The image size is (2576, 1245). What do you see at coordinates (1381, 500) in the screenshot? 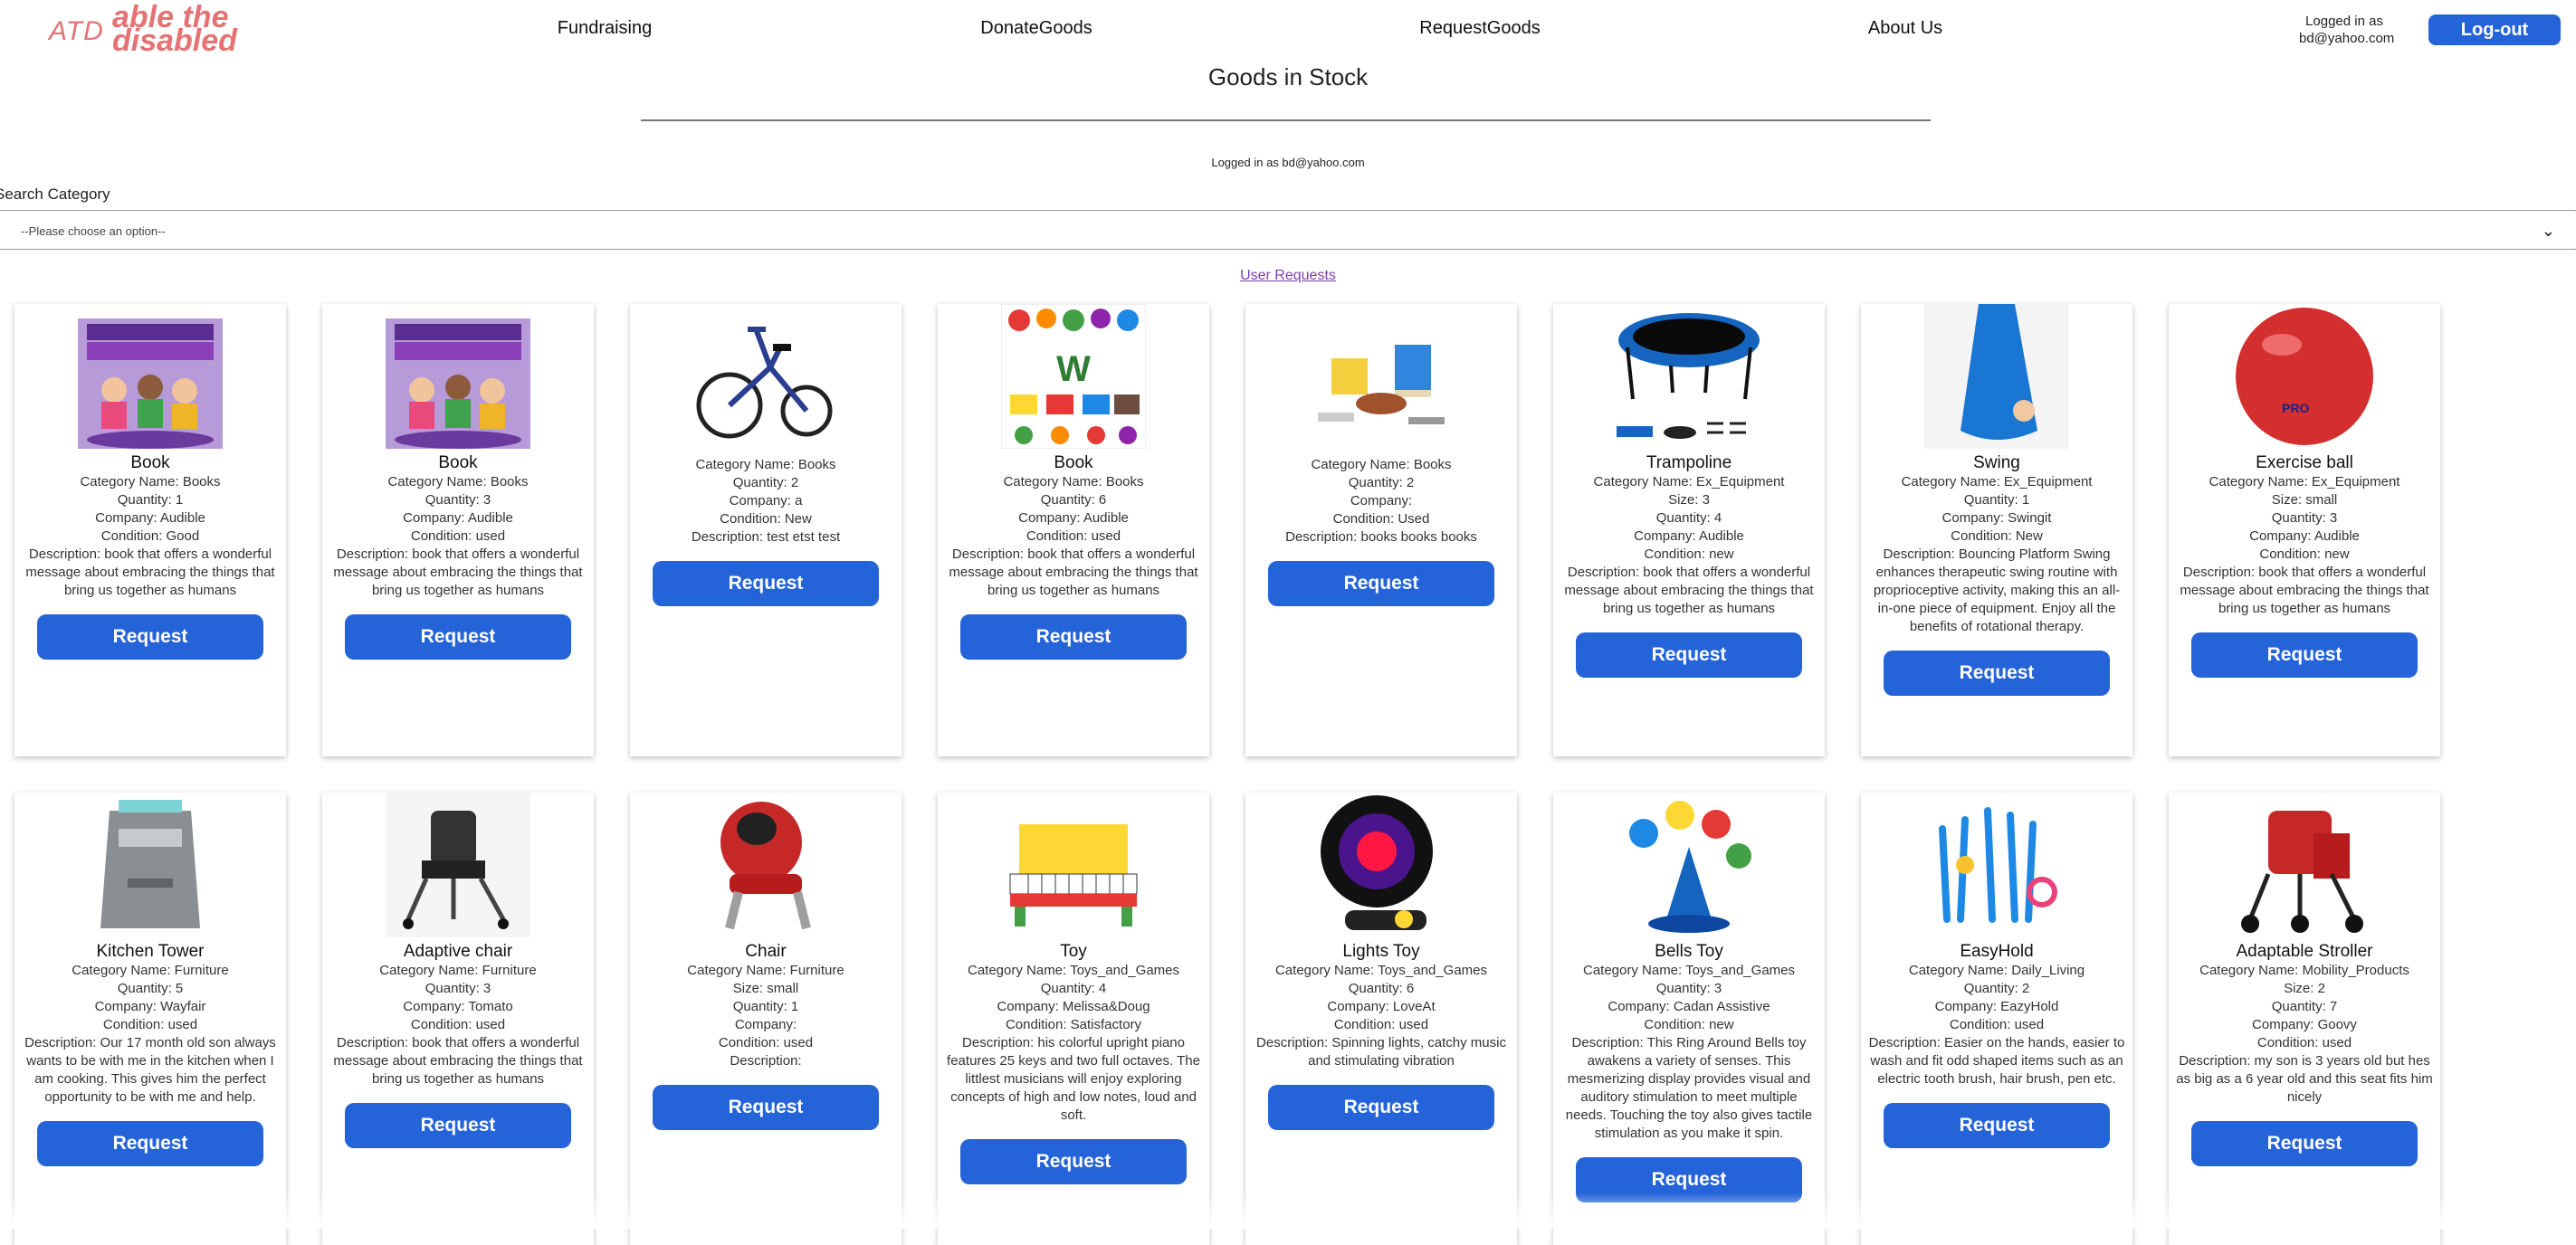
I see `card-detail-line: Company:` at bounding box center [1381, 500].